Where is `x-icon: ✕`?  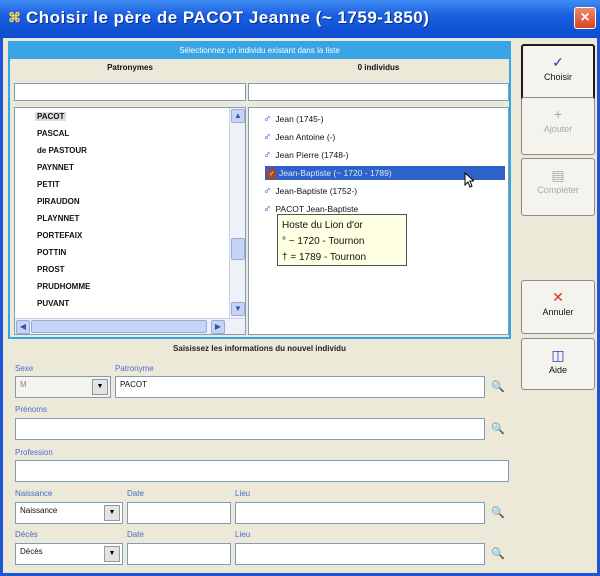
x-icon: ✕ is located at coordinates (558, 297).